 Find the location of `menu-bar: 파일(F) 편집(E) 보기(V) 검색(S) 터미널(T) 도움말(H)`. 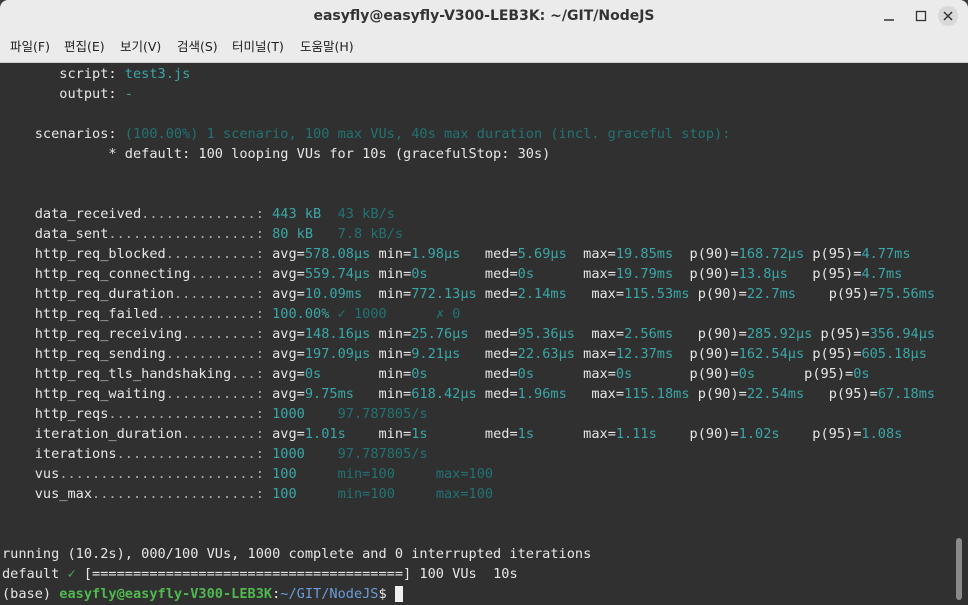

menu-bar: 파일(F) 편집(E) 보기(V) 검색(S) 터미널(T) 도움말(H) is located at coordinates (484, 47).